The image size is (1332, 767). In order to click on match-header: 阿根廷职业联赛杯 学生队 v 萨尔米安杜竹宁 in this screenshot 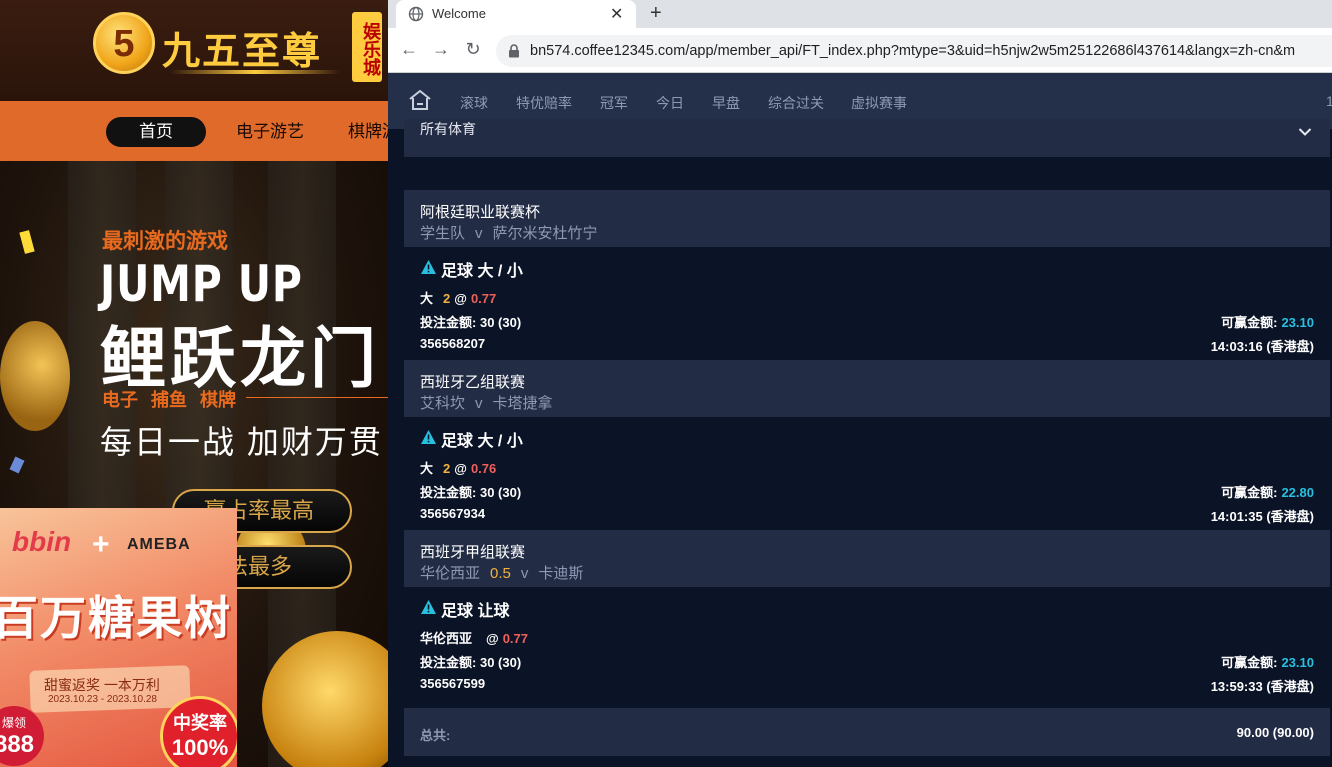, I will do `click(867, 218)`.